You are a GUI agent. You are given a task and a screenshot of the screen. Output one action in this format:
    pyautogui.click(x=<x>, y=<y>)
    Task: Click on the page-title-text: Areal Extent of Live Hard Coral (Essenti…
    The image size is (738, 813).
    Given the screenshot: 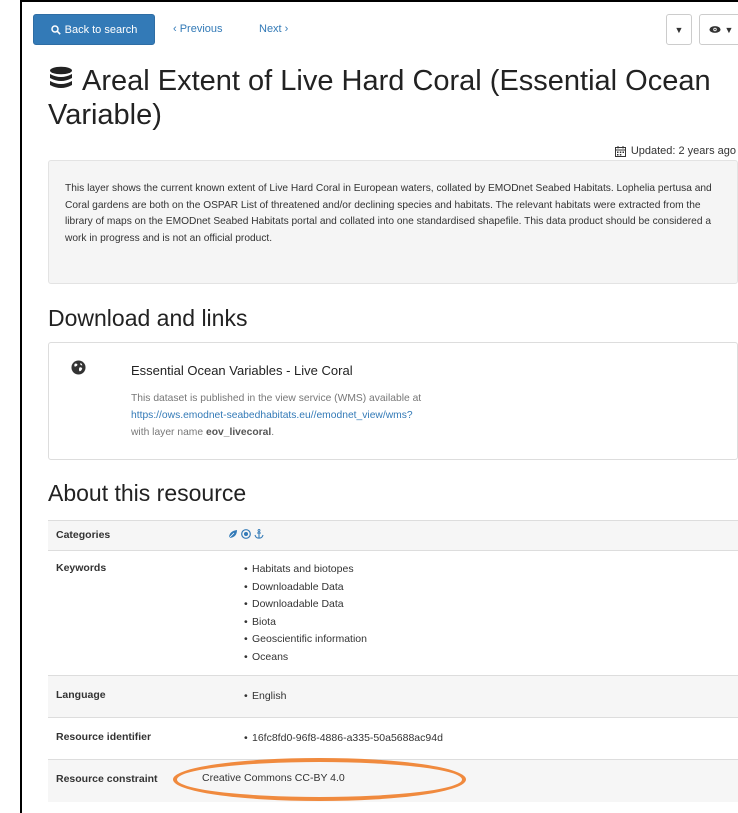 What is the action you would take?
    pyautogui.click(x=379, y=98)
    